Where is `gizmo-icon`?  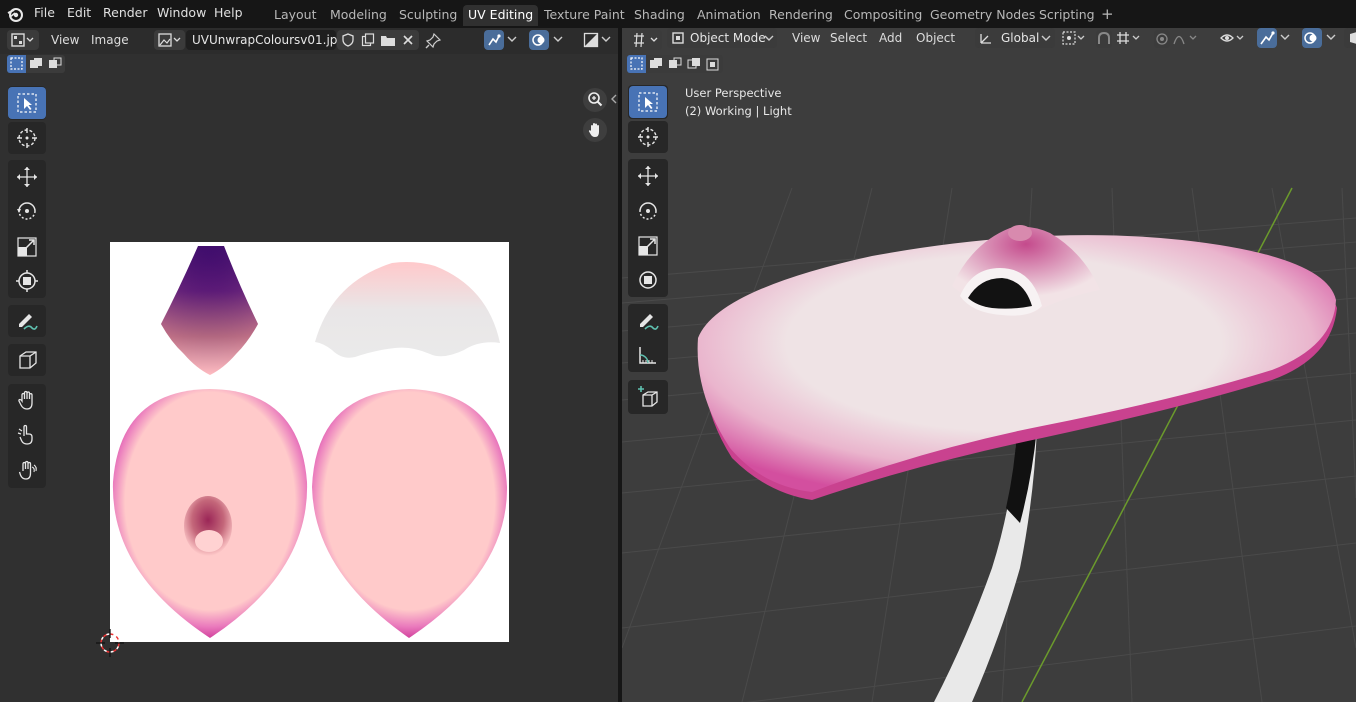
gizmo-icon is located at coordinates (1267, 38).